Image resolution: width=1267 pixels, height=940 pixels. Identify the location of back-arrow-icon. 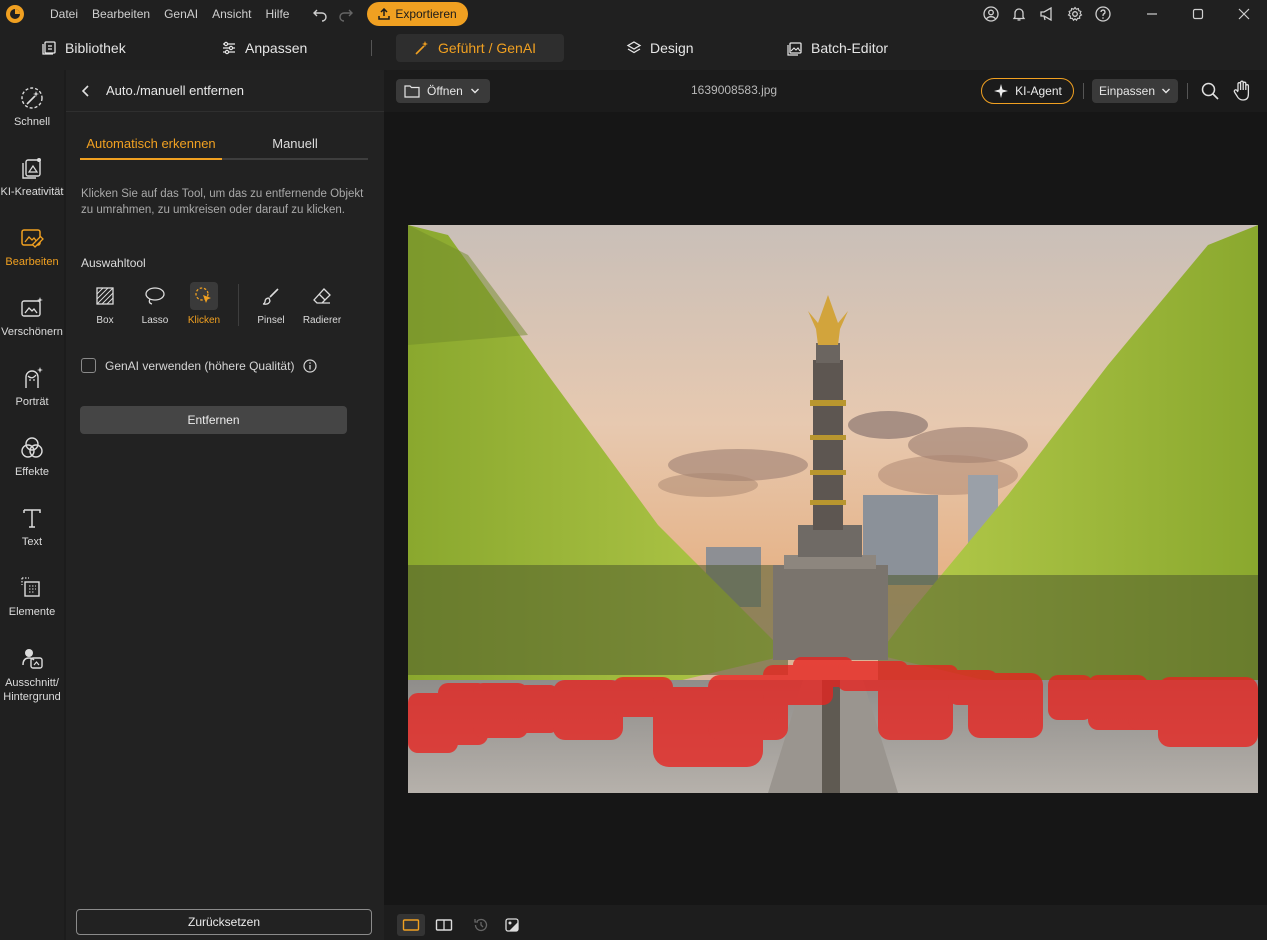
(86, 91).